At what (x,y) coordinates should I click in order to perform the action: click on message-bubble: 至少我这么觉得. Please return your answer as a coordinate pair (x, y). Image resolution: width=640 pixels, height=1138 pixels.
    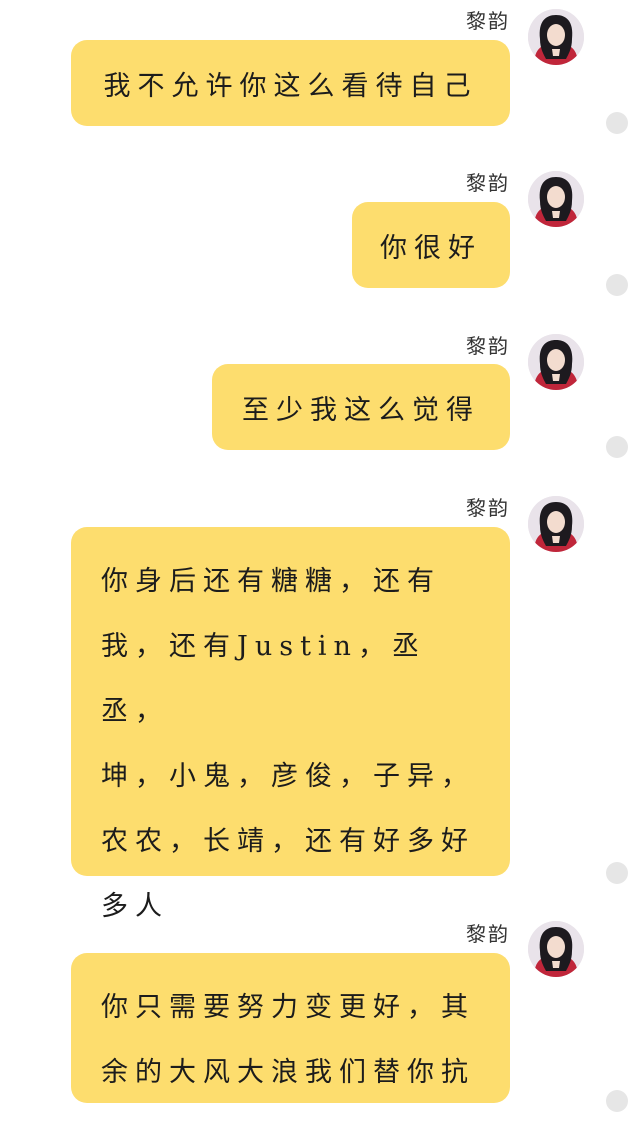
    Looking at the image, I should click on (361, 407).